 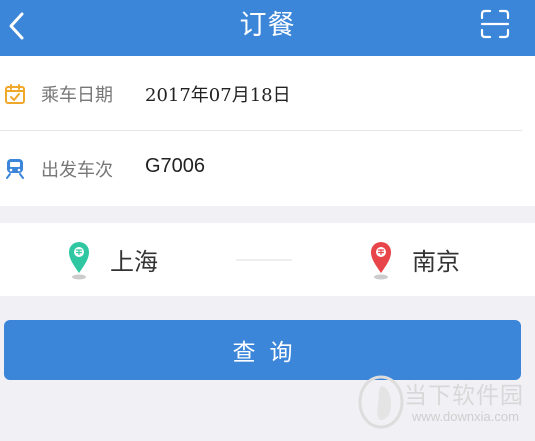 What do you see at coordinates (262, 350) in the screenshot?
I see `query-button: 查询` at bounding box center [262, 350].